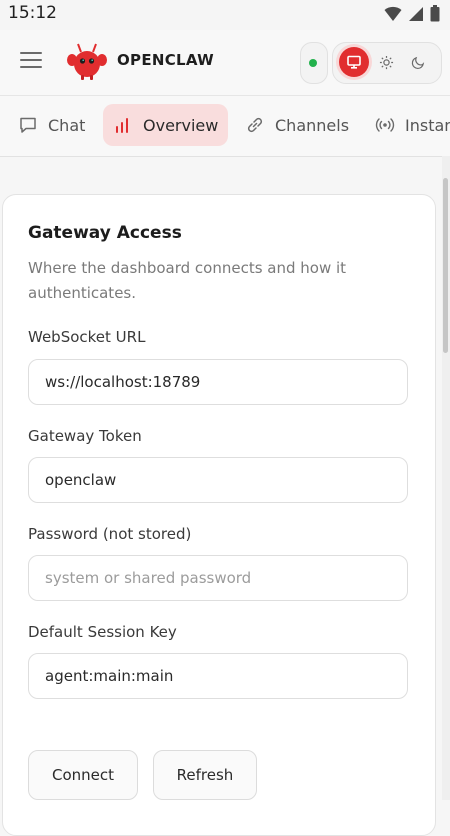 The height and width of the screenshot is (836, 450). I want to click on session-key-input, so click(218, 676).